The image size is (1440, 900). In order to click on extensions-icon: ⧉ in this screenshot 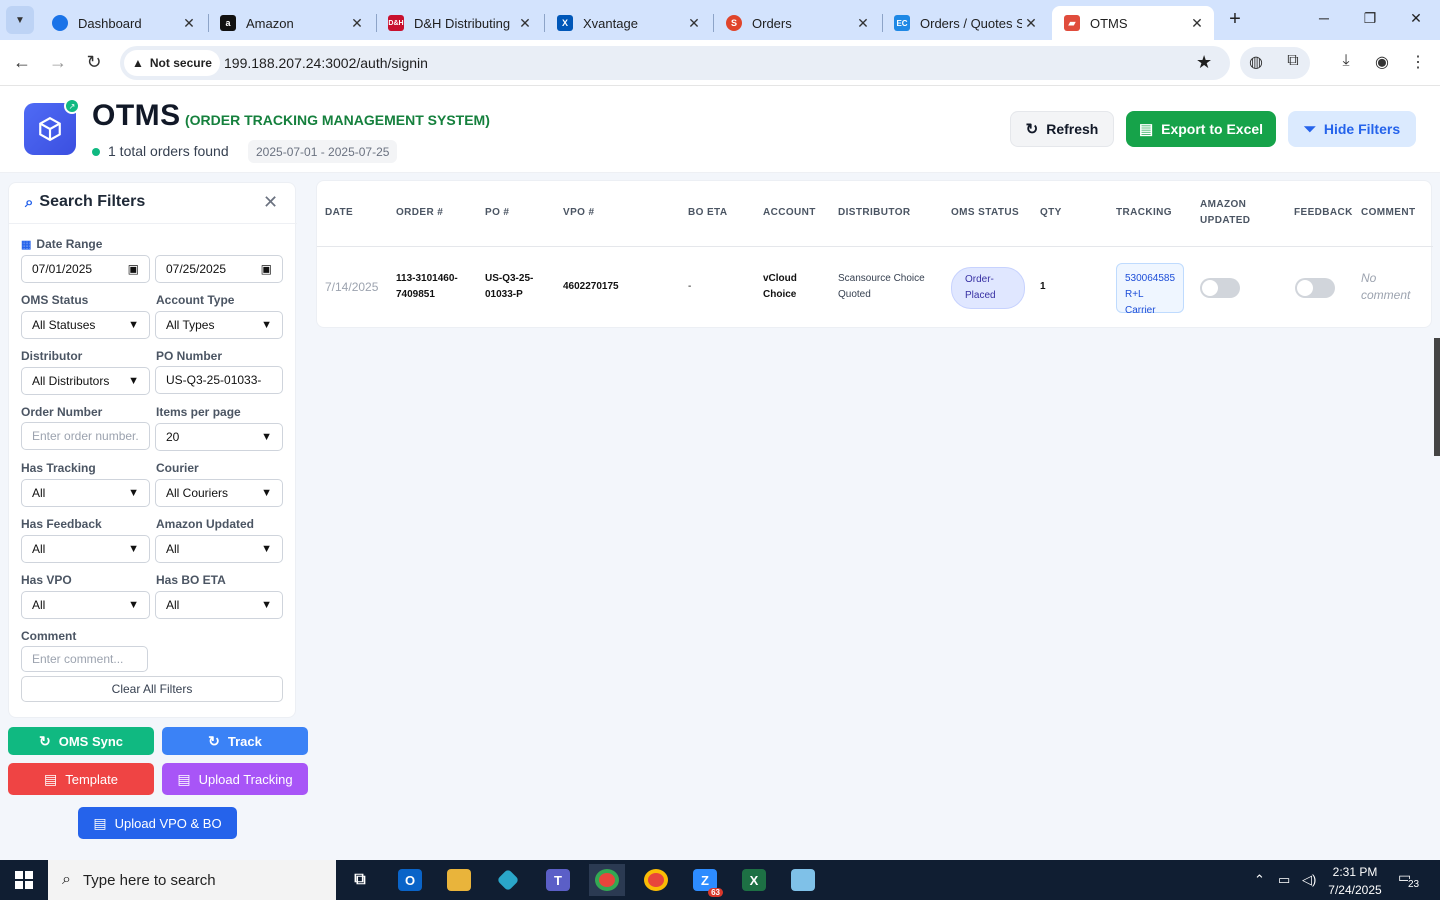, I will do `click(1293, 61)`.